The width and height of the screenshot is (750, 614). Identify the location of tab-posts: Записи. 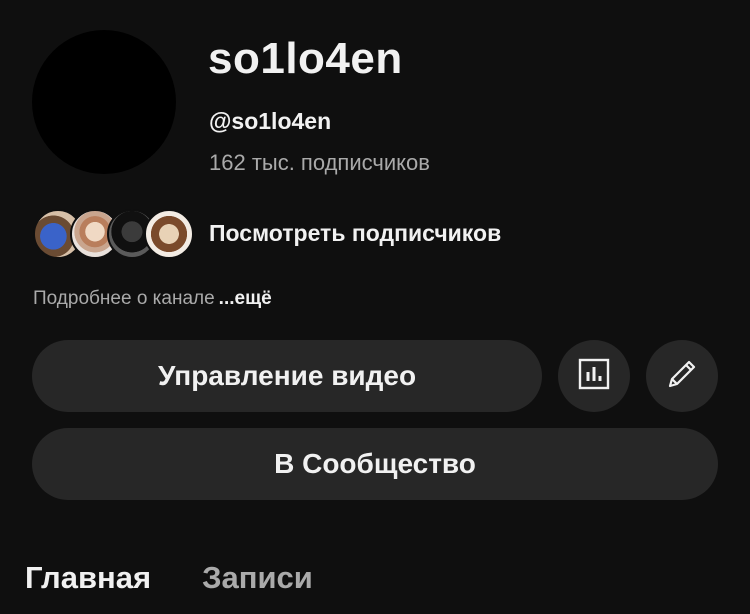
(257, 578).